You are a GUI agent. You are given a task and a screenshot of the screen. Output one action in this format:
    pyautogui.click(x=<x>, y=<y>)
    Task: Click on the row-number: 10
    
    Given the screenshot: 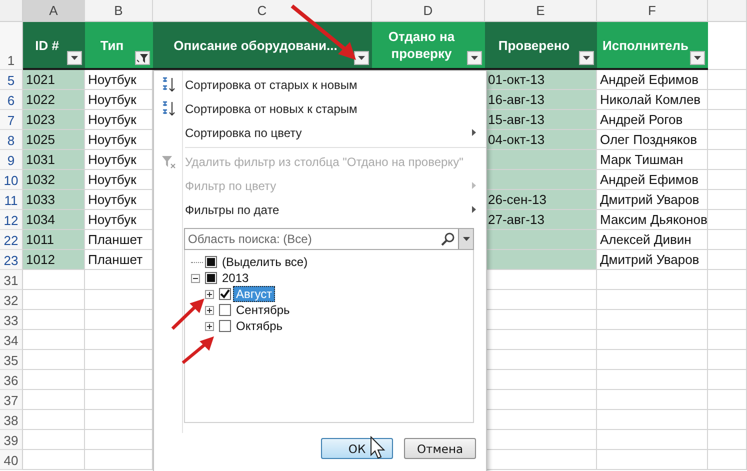 What is the action you would take?
    pyautogui.click(x=11, y=180)
    